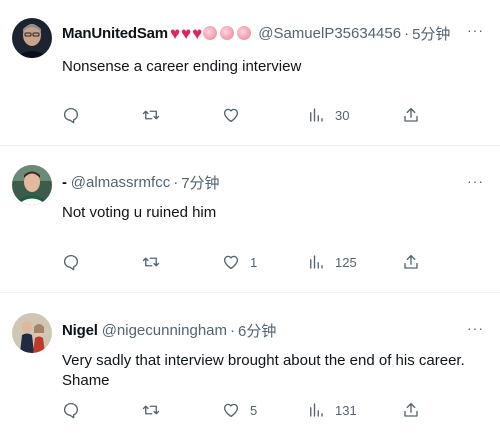 This screenshot has width=500, height=440. I want to click on like-button, so click(236, 115).